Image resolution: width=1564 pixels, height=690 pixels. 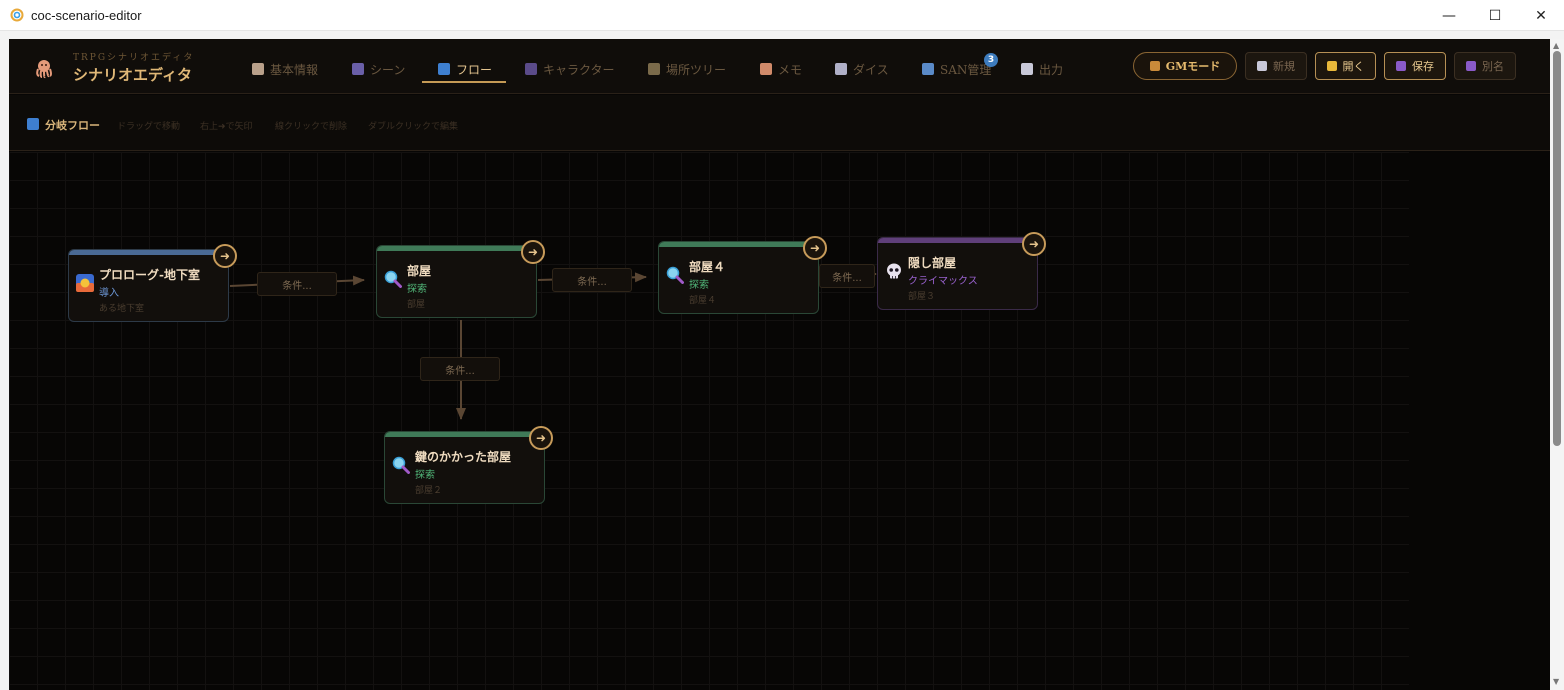 I want to click on node-location: ある地下室, so click(x=122, y=309).